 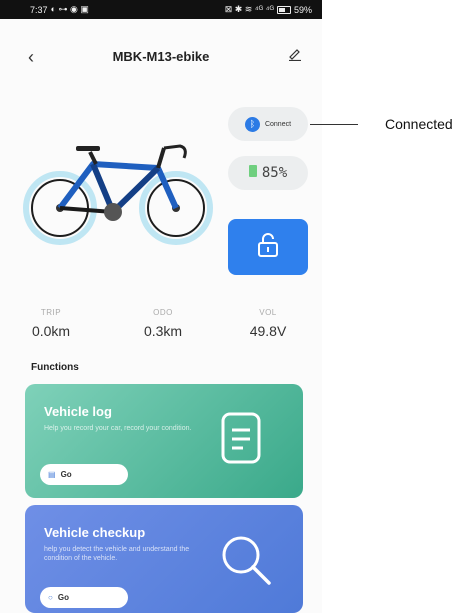 I want to click on stat-value: 49.8V, so click(x=268, y=331).